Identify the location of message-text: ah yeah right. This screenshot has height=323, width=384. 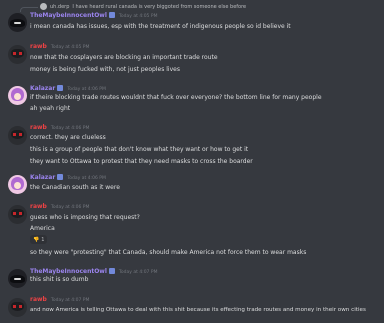
(50, 108).